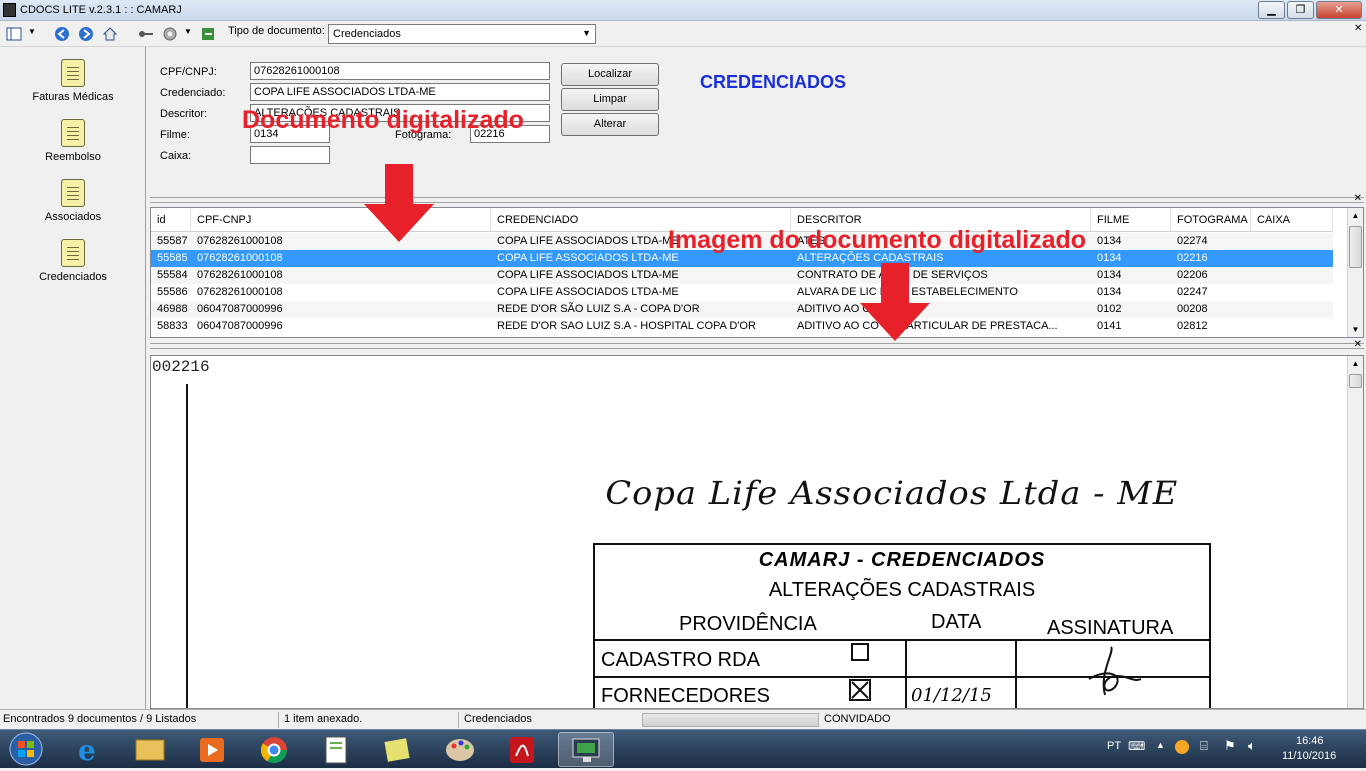 Image resolution: width=1366 pixels, height=771 pixels. Describe the element at coordinates (1192, 326) in the screenshot. I see `table-cell: 02812` at that location.